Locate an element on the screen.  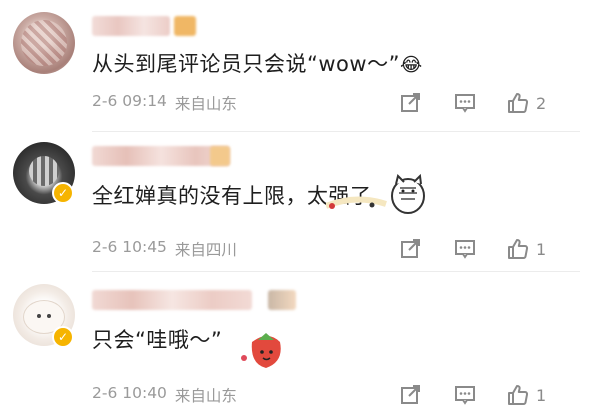
comment-location: 来自四川 is located at coordinates (205, 250).